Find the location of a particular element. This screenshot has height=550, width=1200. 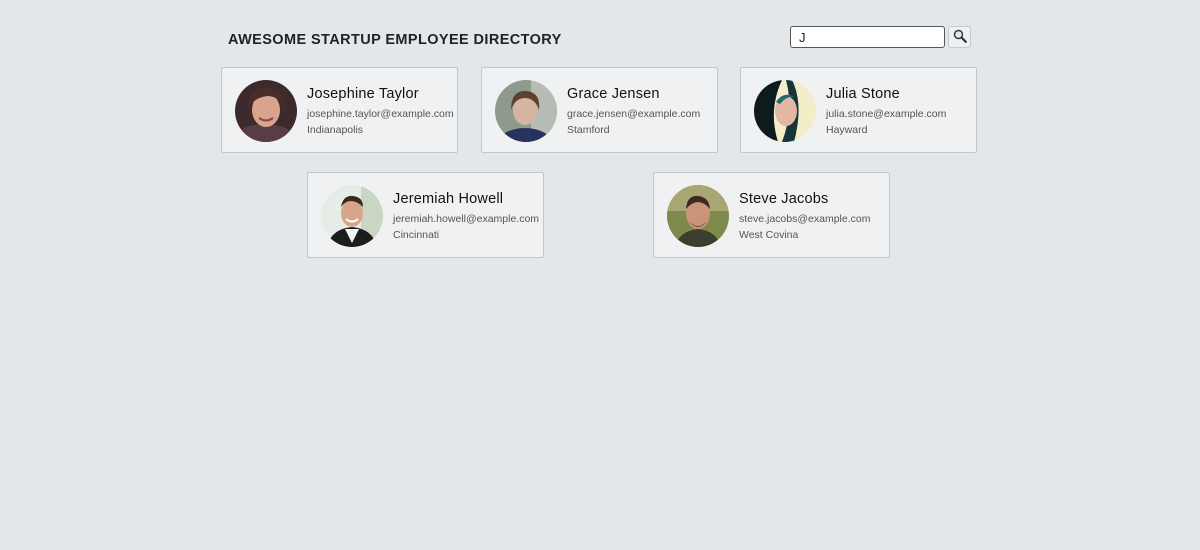

search-input is located at coordinates (867, 37).